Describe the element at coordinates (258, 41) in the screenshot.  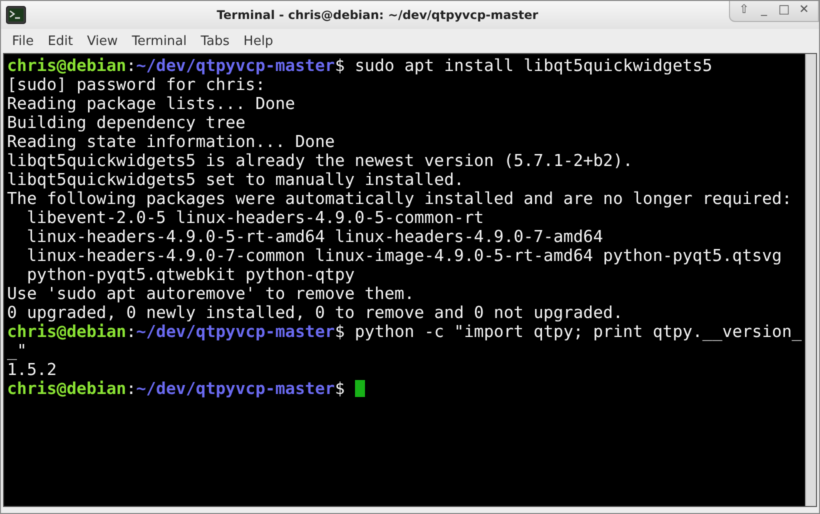
I see `menu-item: Help` at that location.